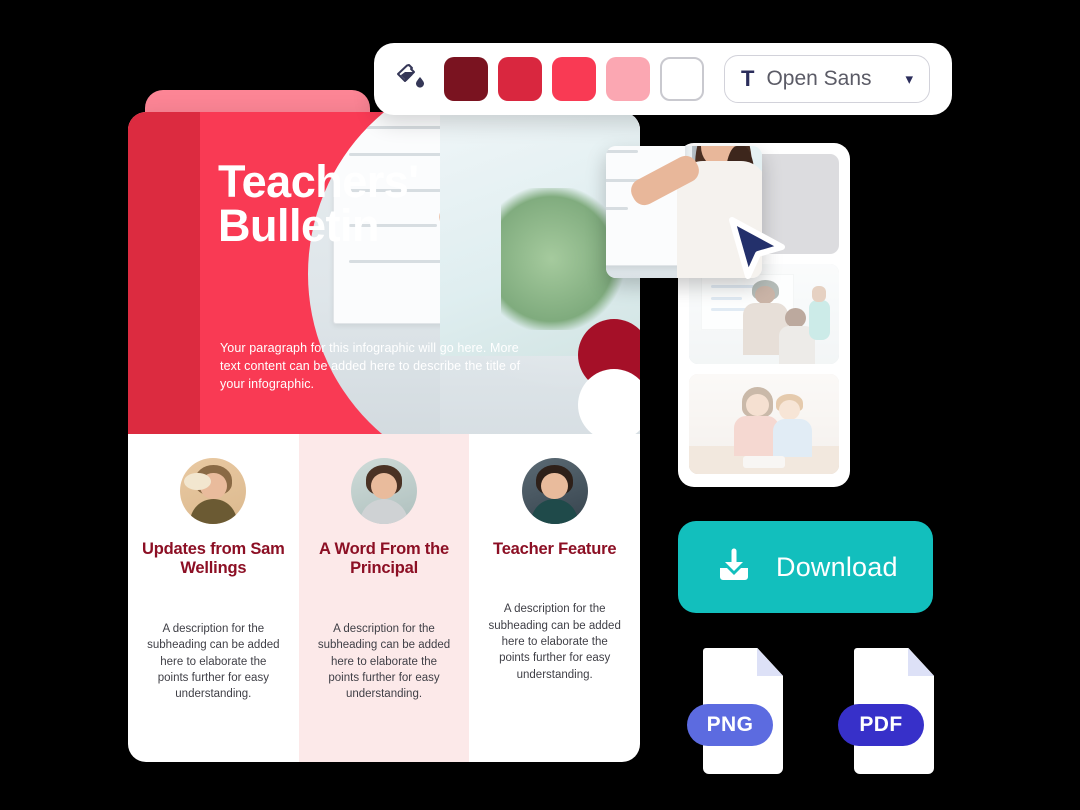 The image size is (1080, 810). I want to click on file-badge-png-label: PNG, so click(730, 725).